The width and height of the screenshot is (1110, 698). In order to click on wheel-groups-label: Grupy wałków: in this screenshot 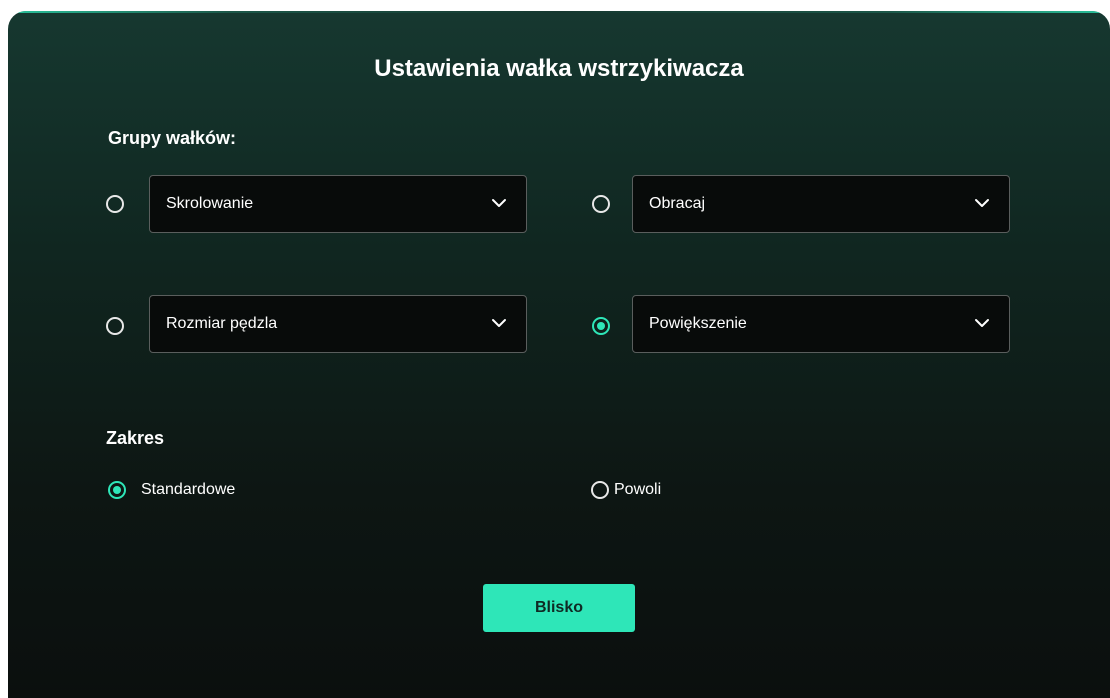, I will do `click(172, 138)`.